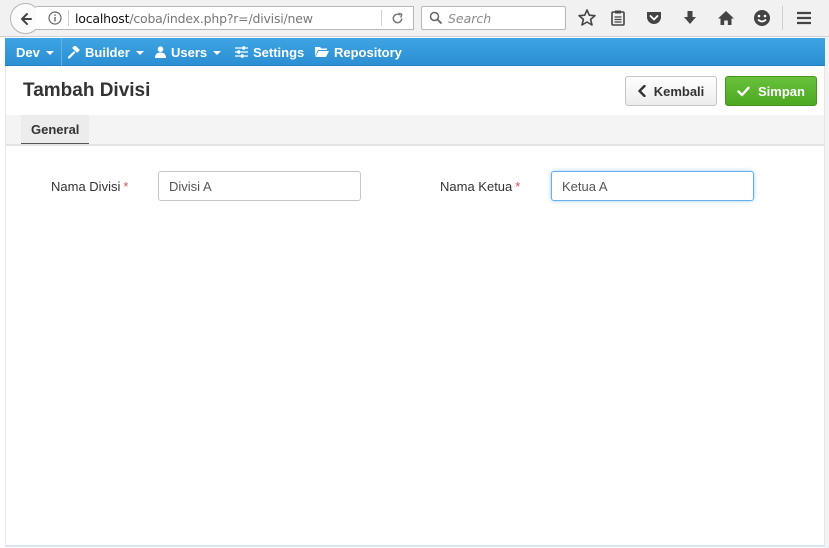 The width and height of the screenshot is (829, 548). Describe the element at coordinates (160, 52) in the screenshot. I see `user-icon` at that location.